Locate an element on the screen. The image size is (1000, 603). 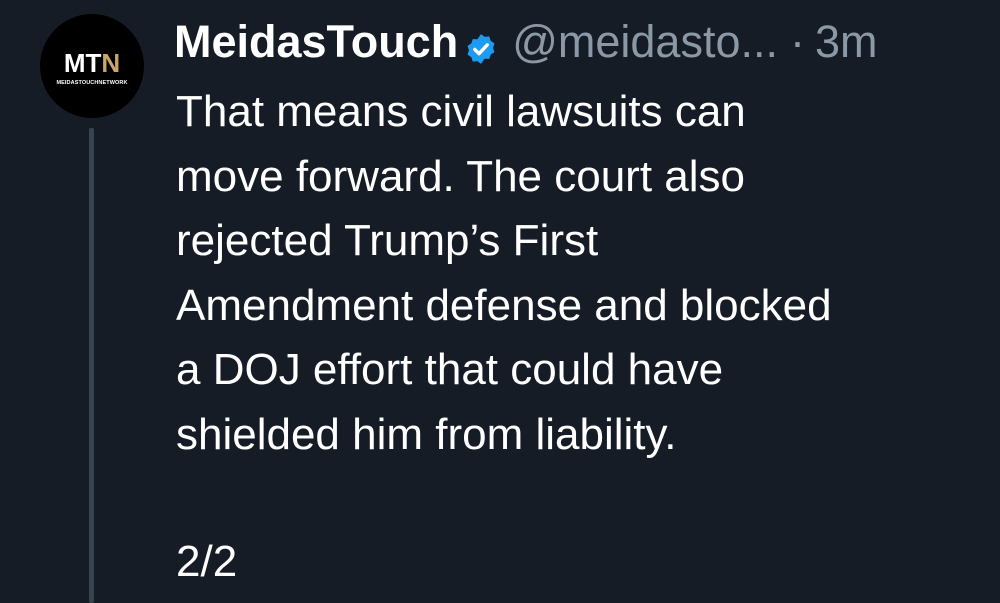
avatar-logo: MTN is located at coordinates (92, 63).